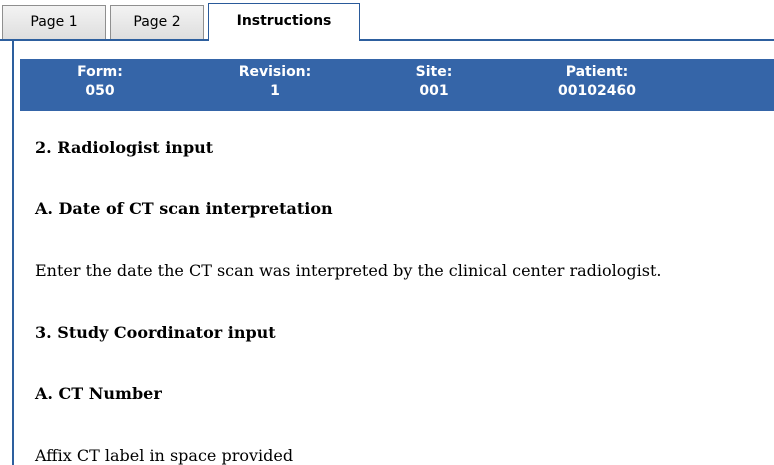 This screenshot has width=774, height=465. I want to click on section-3-heading: 3. Study Coordinator input, so click(155, 332).